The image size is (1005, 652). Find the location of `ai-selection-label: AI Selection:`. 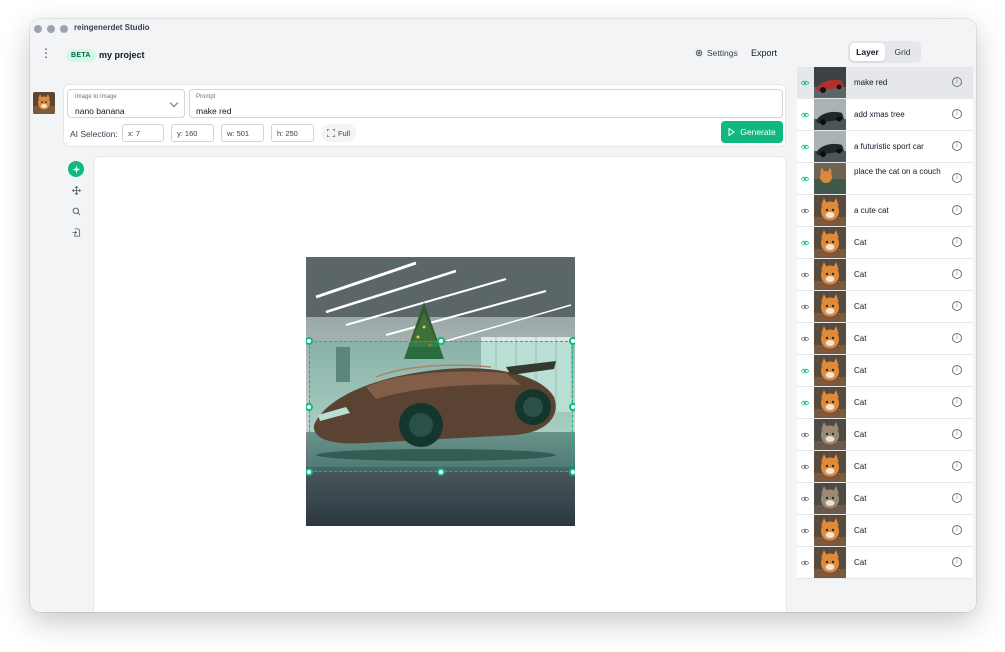

ai-selection-label: AI Selection: is located at coordinates (94, 134).